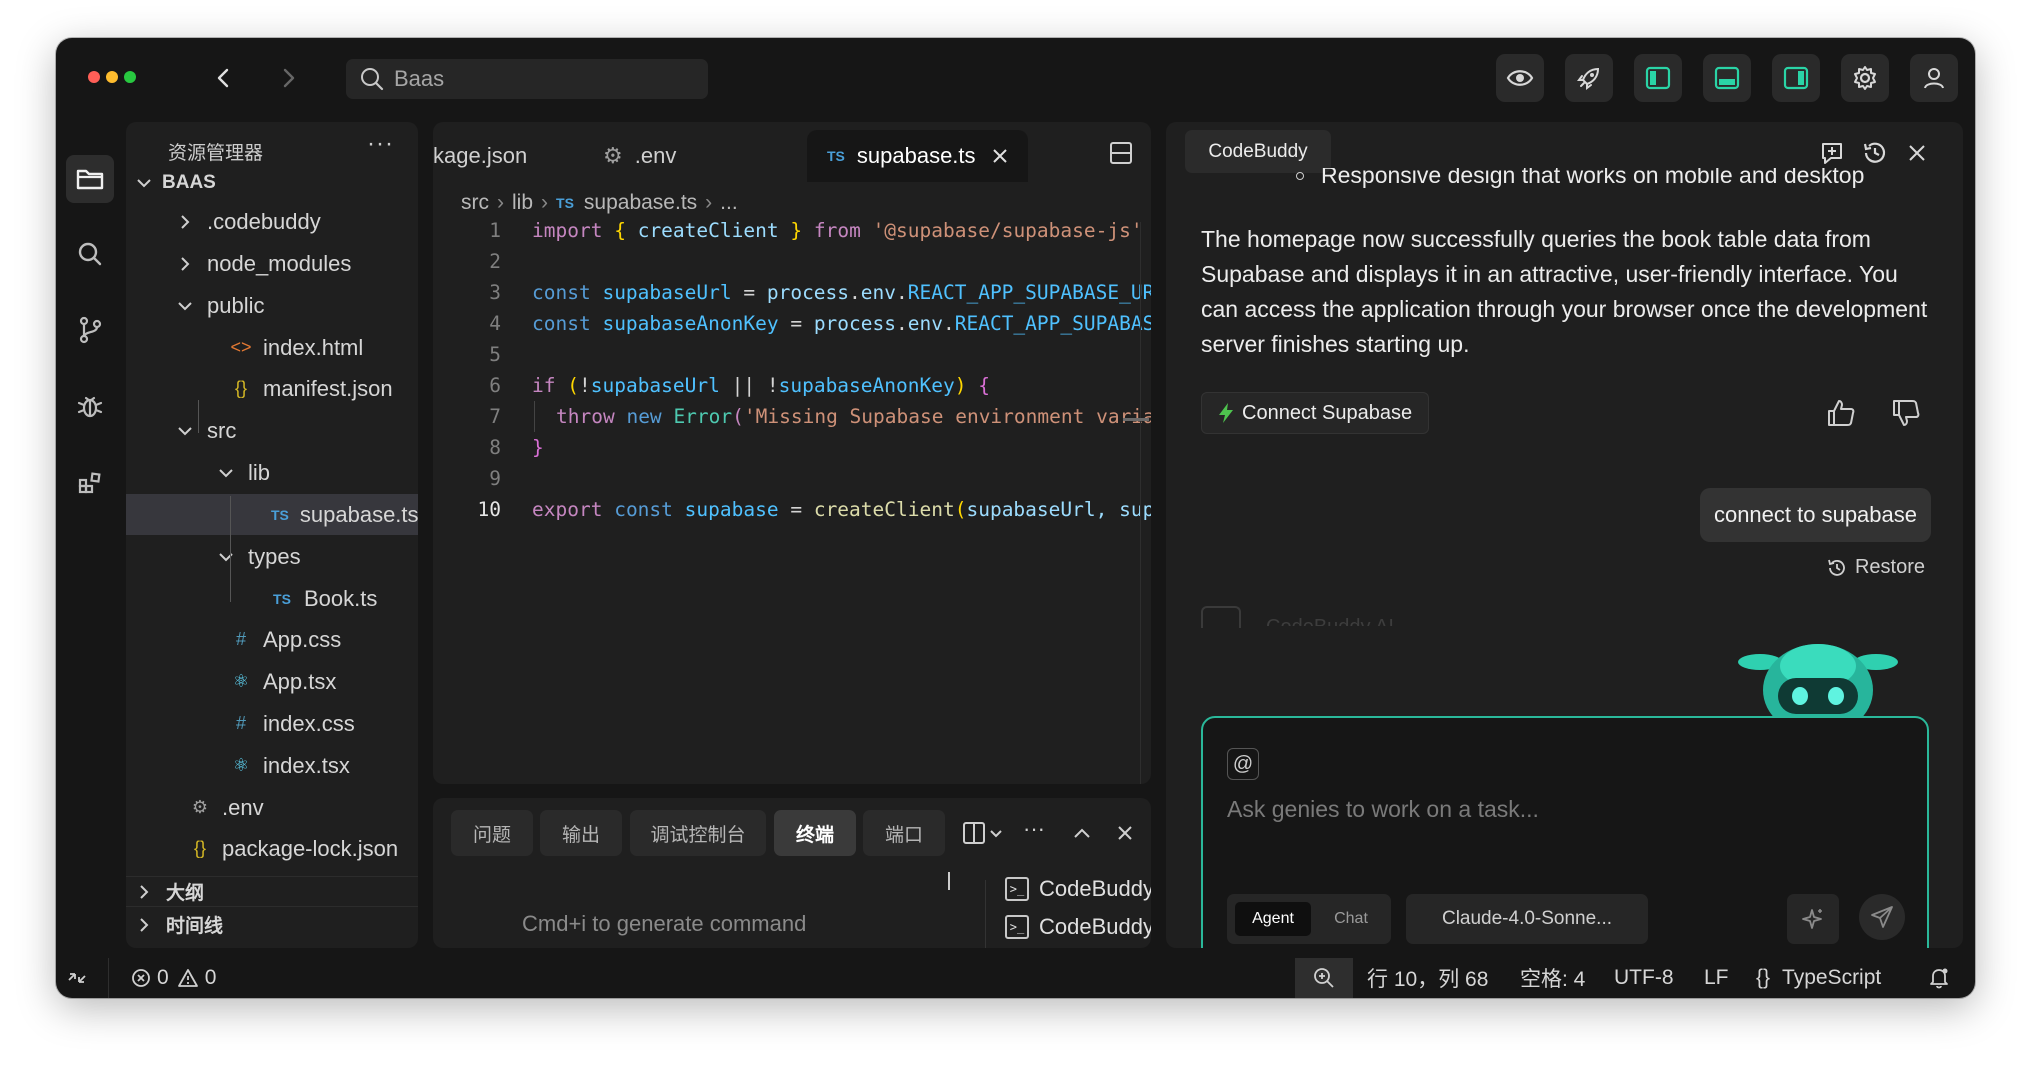 This screenshot has width=2031, height=1073. I want to click on terminal-instance-2: >_ CodeBuddy, so click(1078, 927).